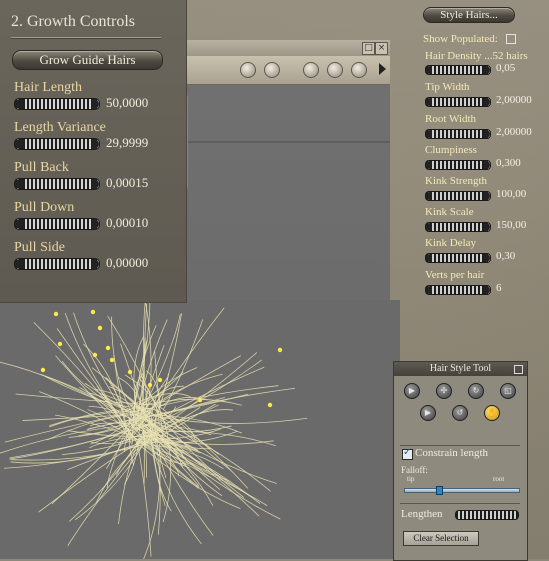 The image size is (549, 561). Describe the element at coordinates (57, 144) in the screenshot. I see `length-variance-dial` at that location.